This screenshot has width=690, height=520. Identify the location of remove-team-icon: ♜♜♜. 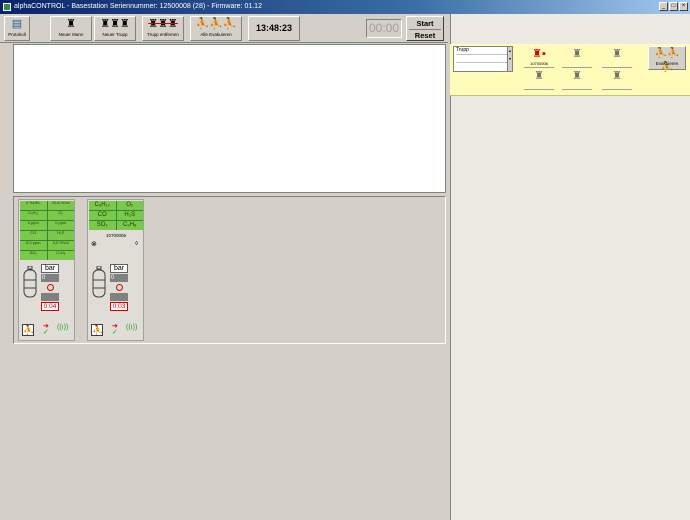
(163, 24).